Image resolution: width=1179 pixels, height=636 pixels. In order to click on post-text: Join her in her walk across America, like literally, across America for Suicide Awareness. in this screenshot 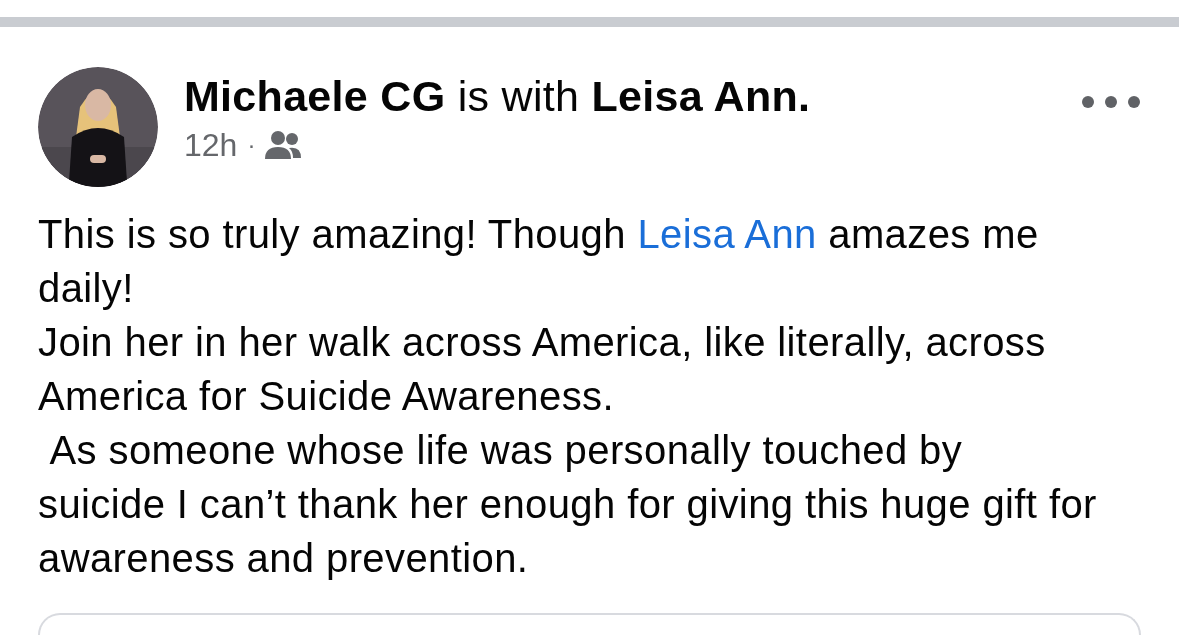, I will do `click(542, 369)`.